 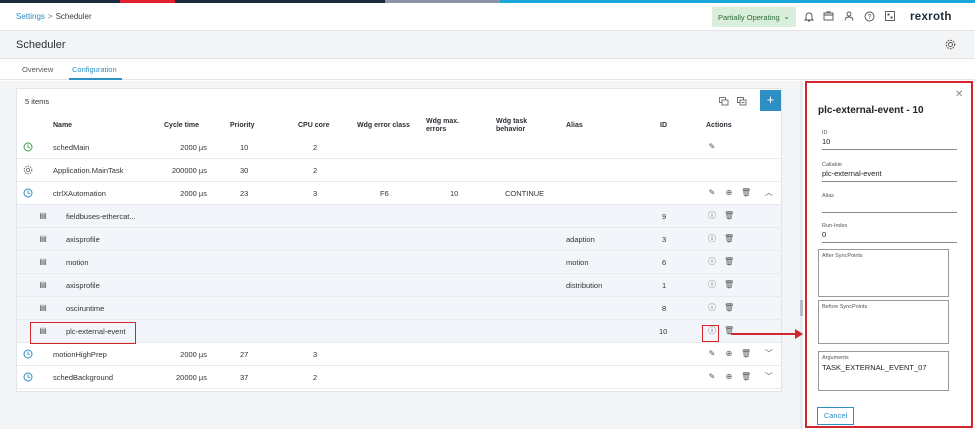 I want to click on help-icon: ?, so click(x=869, y=16).